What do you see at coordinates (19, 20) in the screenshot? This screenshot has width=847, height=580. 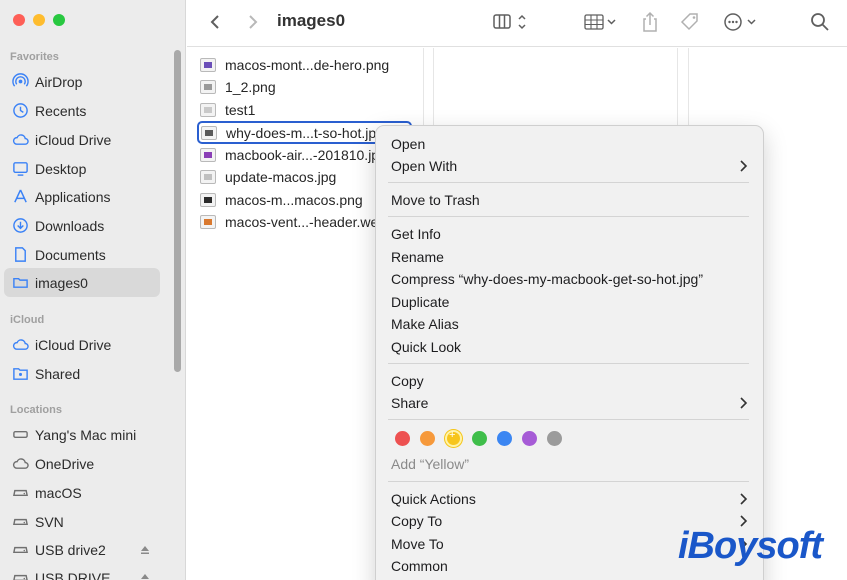 I see `close-window-button` at bounding box center [19, 20].